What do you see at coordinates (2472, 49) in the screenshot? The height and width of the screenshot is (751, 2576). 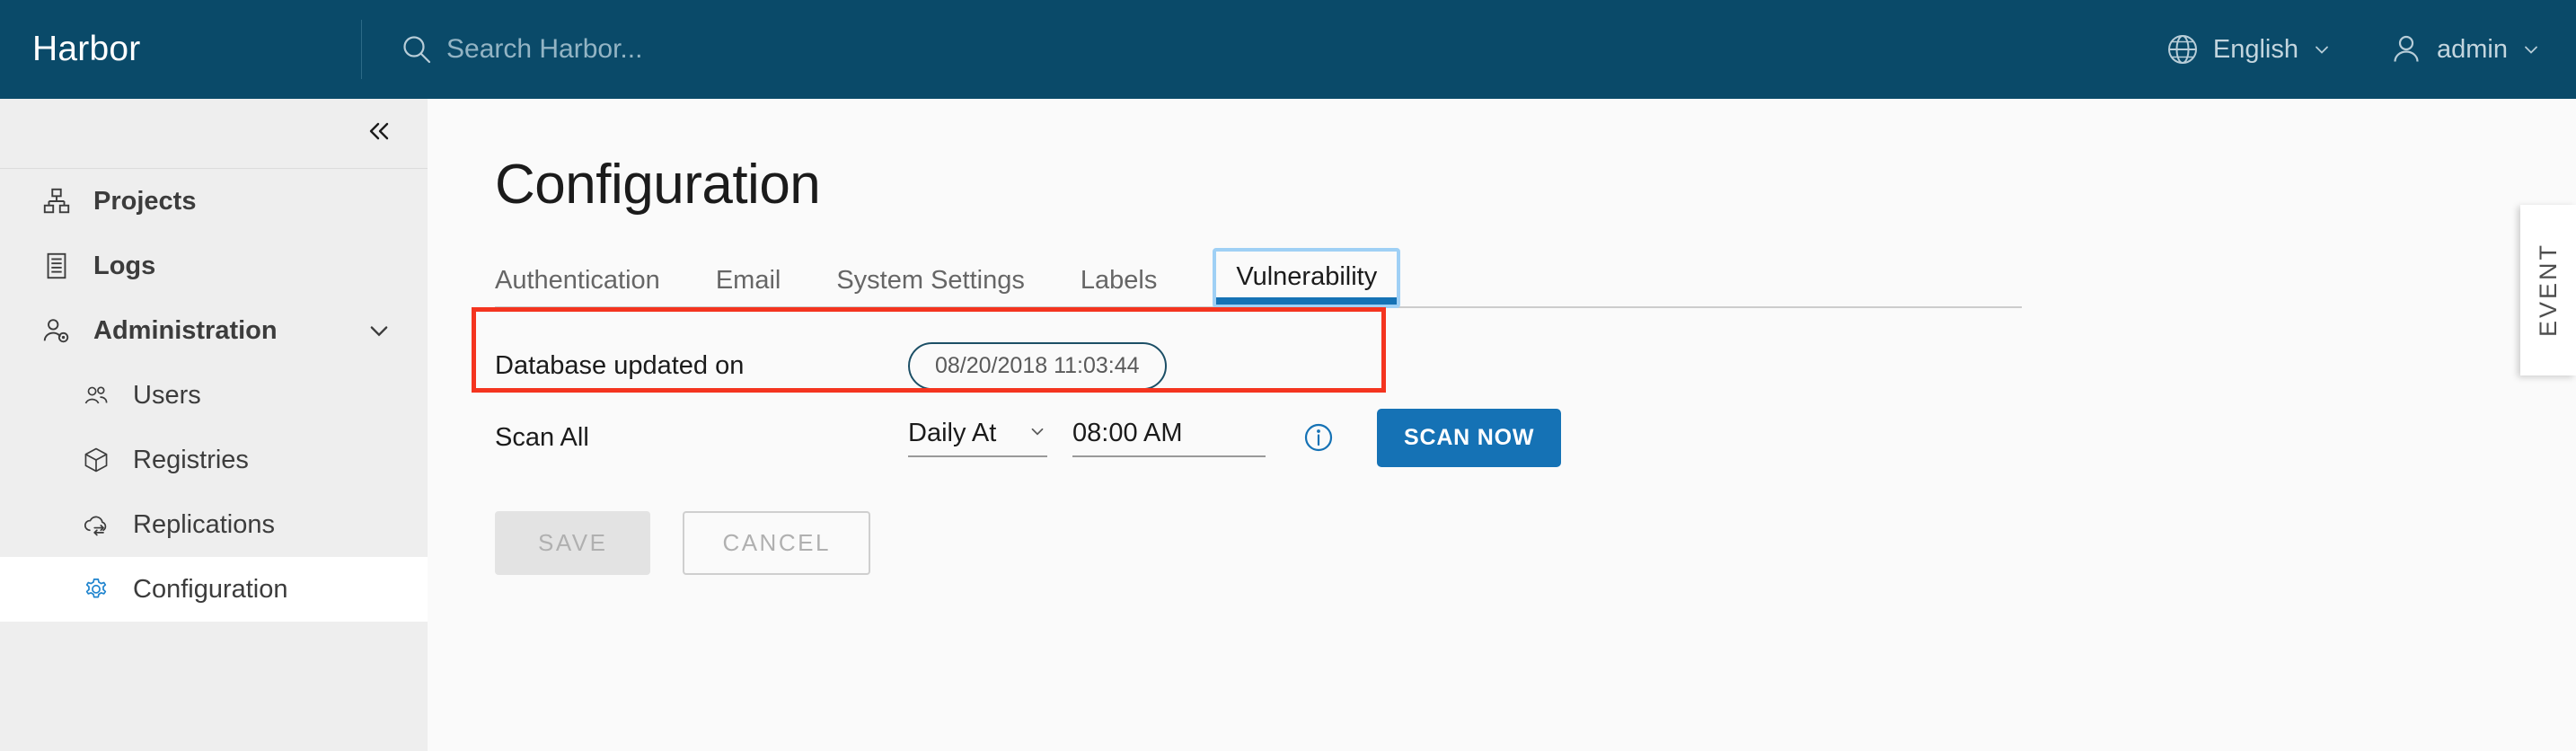 I see `account-label: admin` at bounding box center [2472, 49].